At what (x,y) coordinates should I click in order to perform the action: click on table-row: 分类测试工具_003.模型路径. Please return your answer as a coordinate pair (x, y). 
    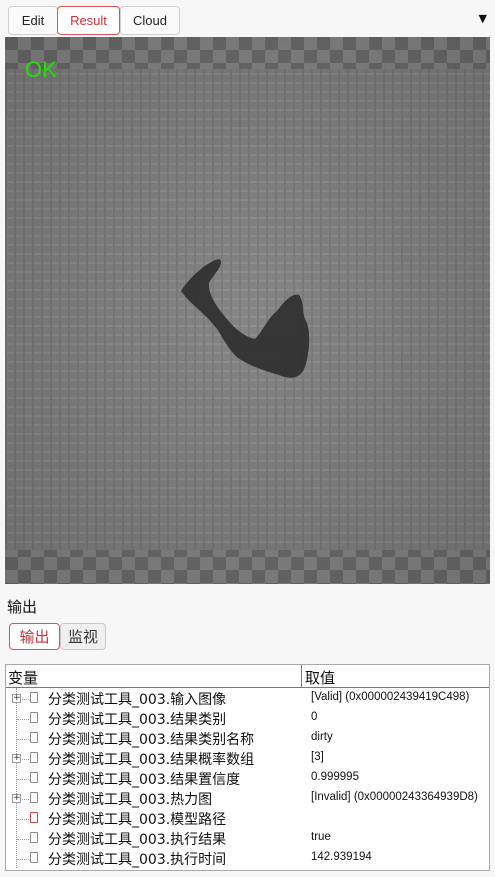
    Looking at the image, I should click on (247, 819).